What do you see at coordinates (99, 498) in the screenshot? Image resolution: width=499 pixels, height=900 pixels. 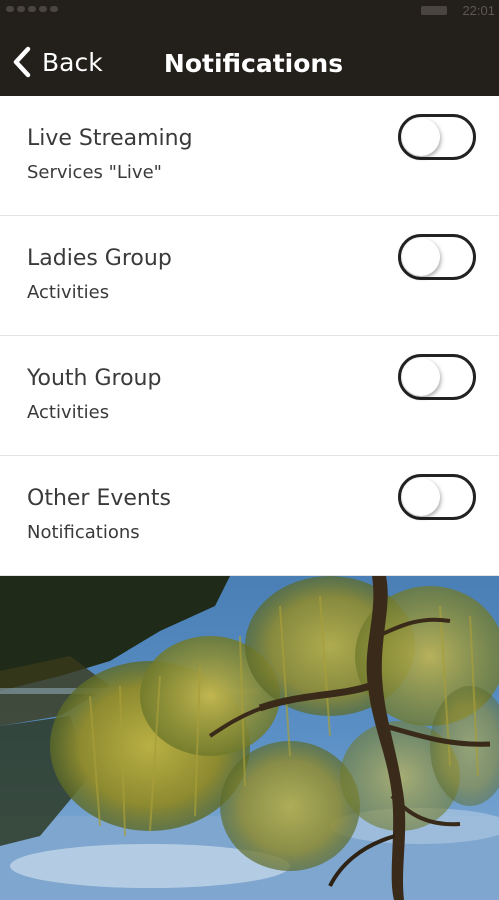 I see `item-title: Other Events` at bounding box center [99, 498].